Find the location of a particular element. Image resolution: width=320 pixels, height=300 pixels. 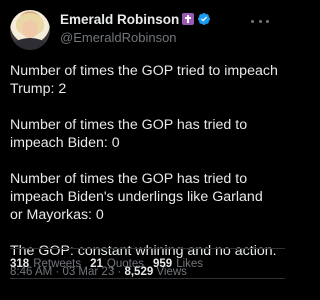

likes-label: Likes is located at coordinates (190, 263).